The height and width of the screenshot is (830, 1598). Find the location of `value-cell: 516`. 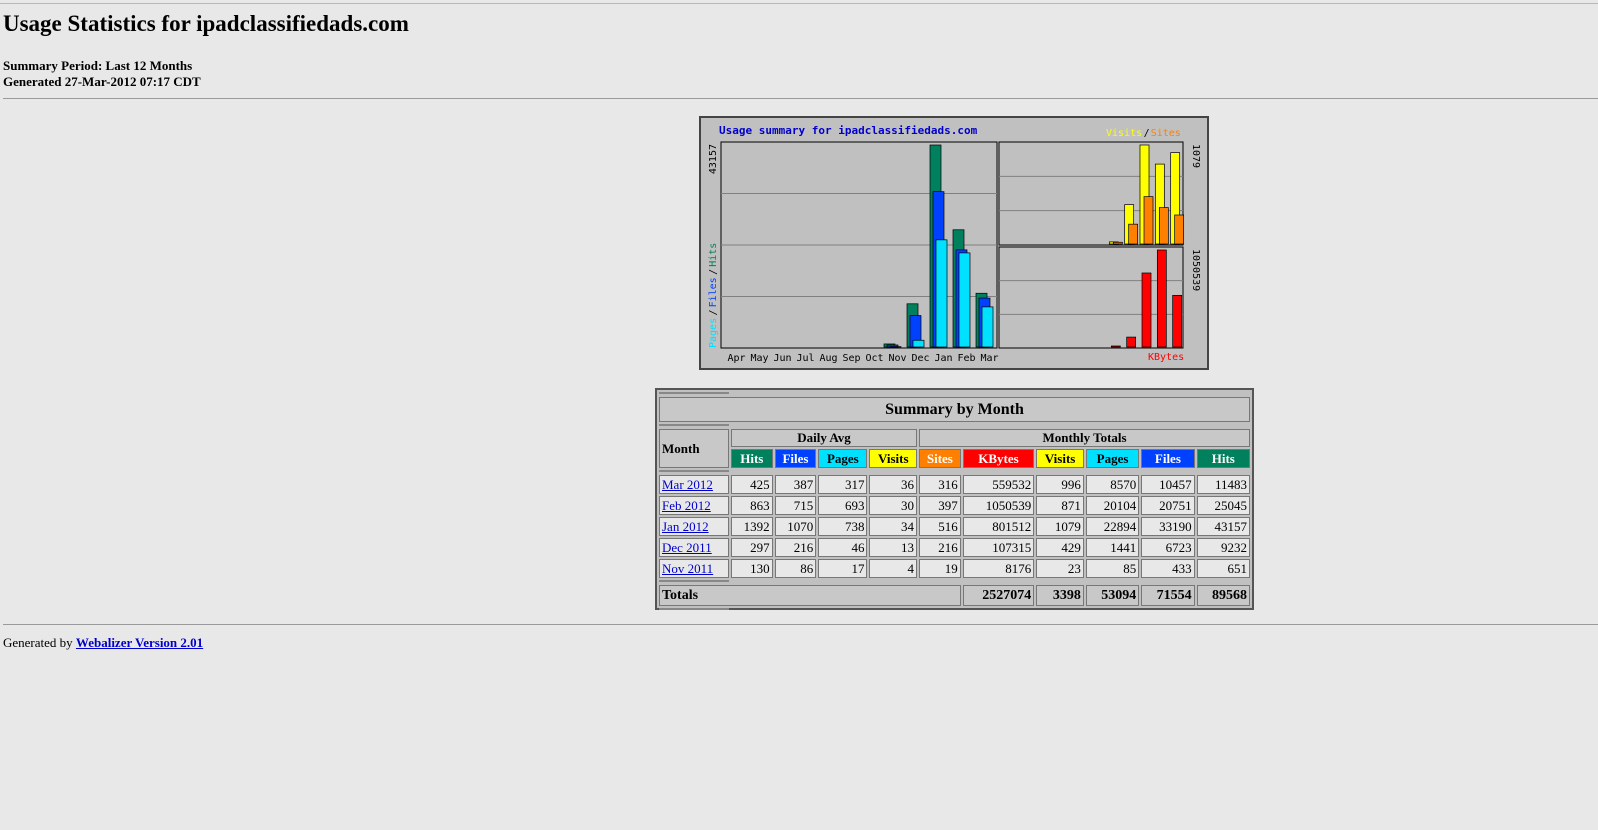

value-cell: 516 is located at coordinates (940, 526).